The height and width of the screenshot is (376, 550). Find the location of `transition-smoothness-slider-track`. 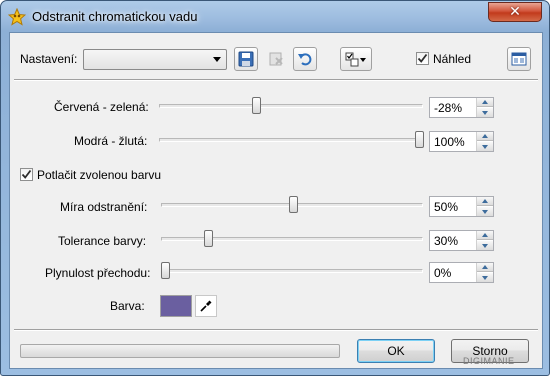

transition-smoothness-slider-track is located at coordinates (292, 271).